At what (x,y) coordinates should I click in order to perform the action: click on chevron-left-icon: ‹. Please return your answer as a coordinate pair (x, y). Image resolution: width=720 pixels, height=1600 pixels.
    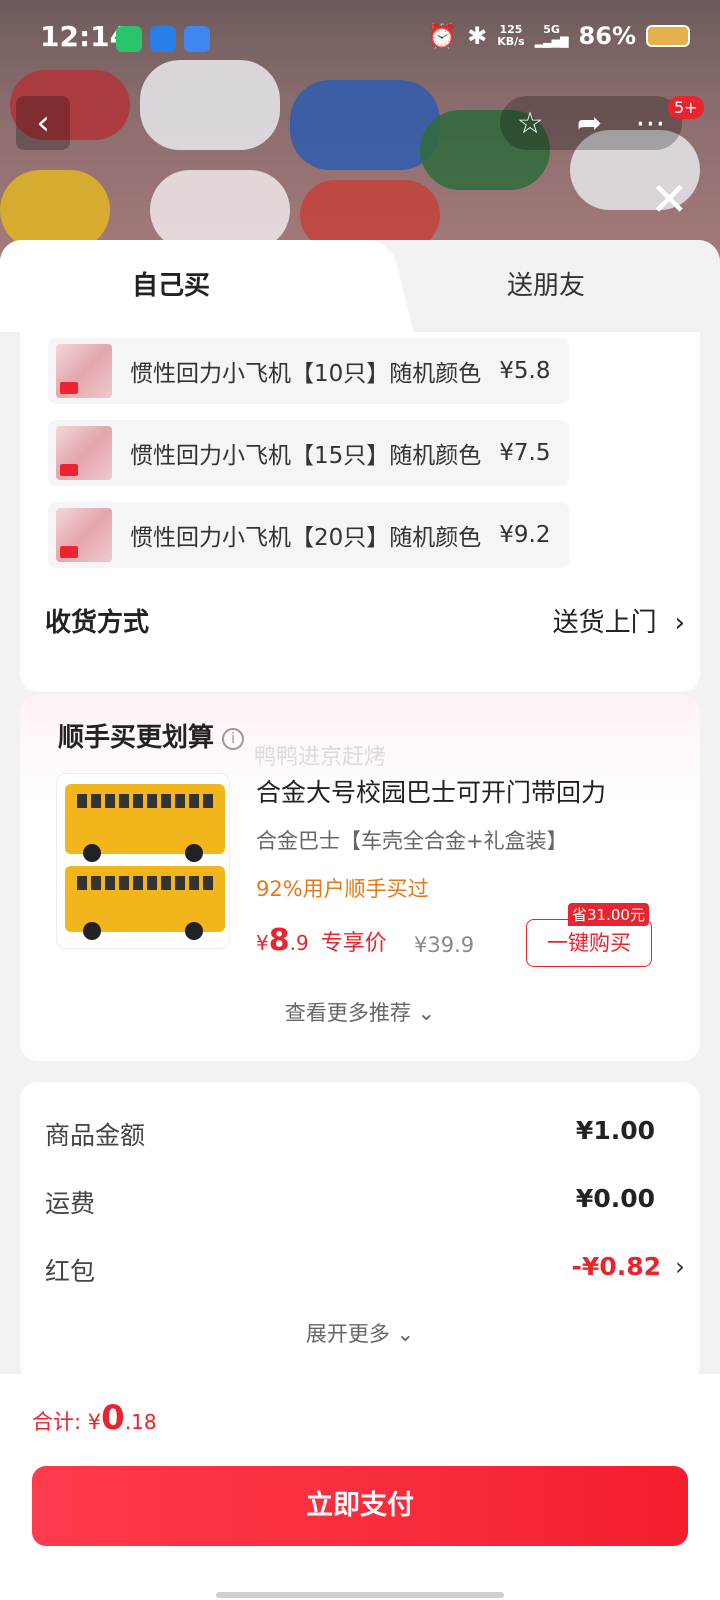
    Looking at the image, I should click on (43, 123).